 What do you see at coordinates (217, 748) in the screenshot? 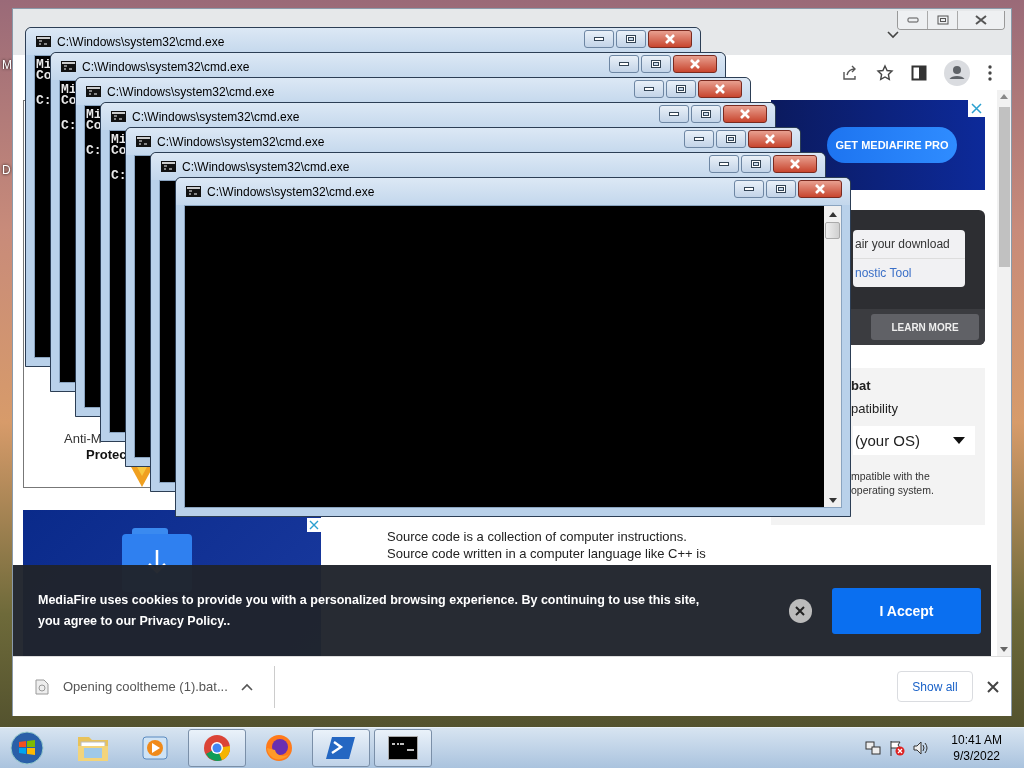
I see `browser-icon` at bounding box center [217, 748].